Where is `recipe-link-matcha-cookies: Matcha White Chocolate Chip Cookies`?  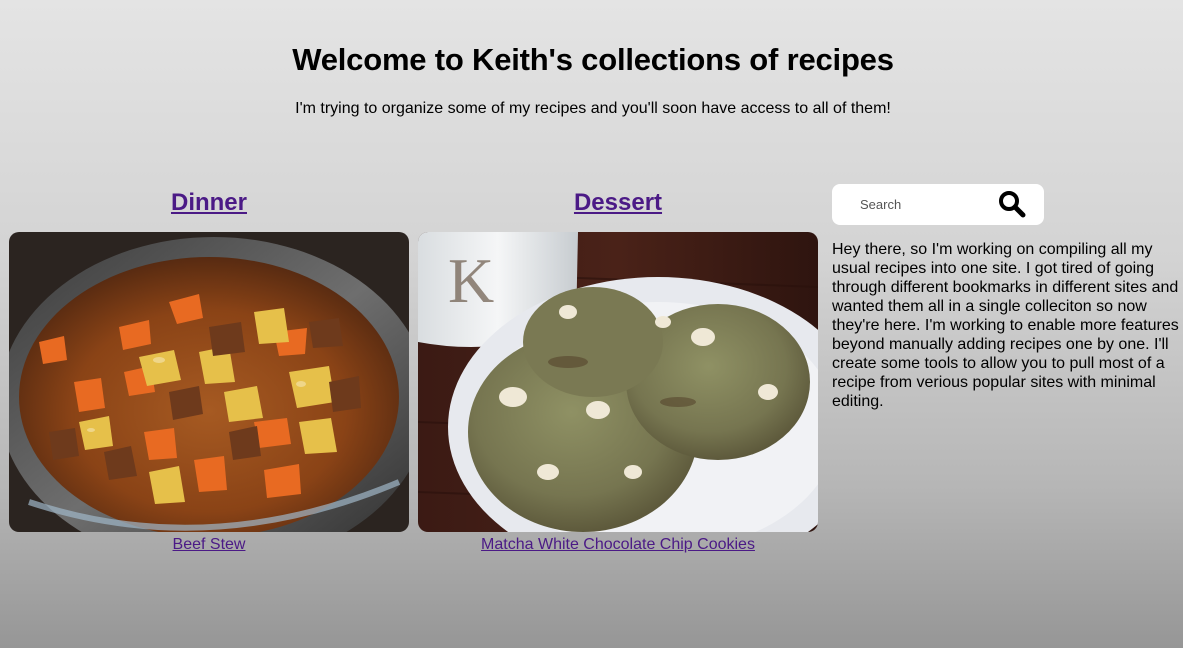
recipe-link-matcha-cookies: Matcha White Chocolate Chip Cookies is located at coordinates (618, 545).